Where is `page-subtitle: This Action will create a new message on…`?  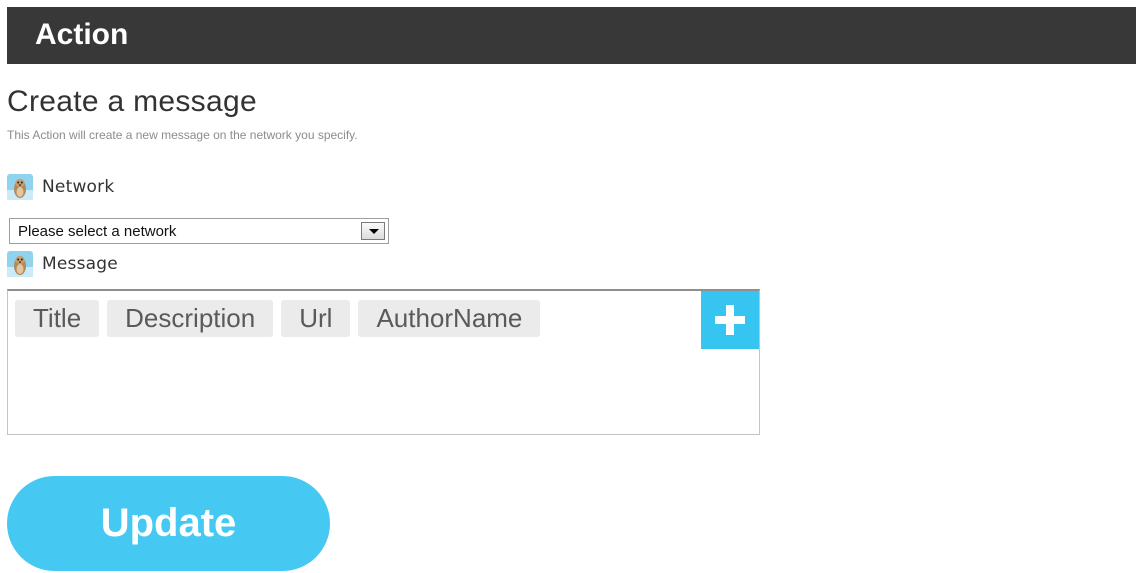
page-subtitle: This Action will create a new message on… is located at coordinates (182, 135).